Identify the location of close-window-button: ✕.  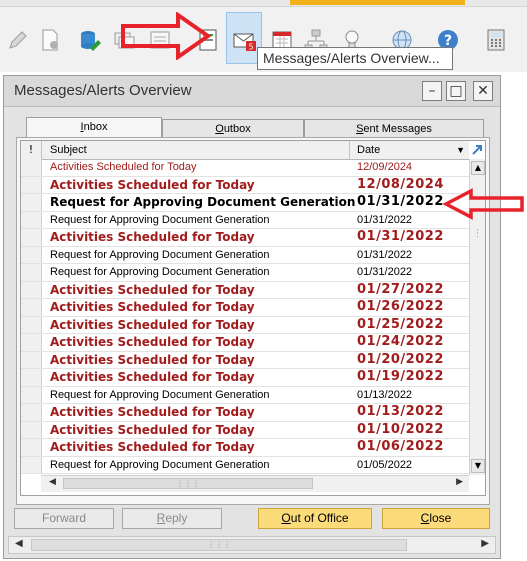
(483, 91).